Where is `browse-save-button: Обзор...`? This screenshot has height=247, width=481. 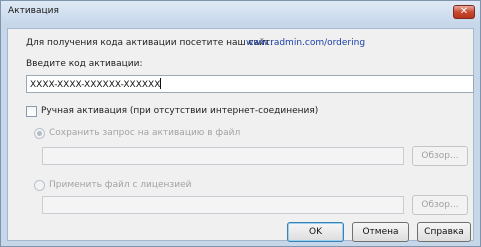 browse-save-button: Обзор... is located at coordinates (440, 156).